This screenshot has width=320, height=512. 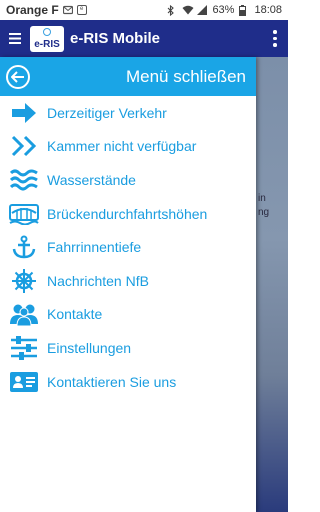 What do you see at coordinates (18, 76) in the screenshot?
I see `back-arrow-icon` at bounding box center [18, 76].